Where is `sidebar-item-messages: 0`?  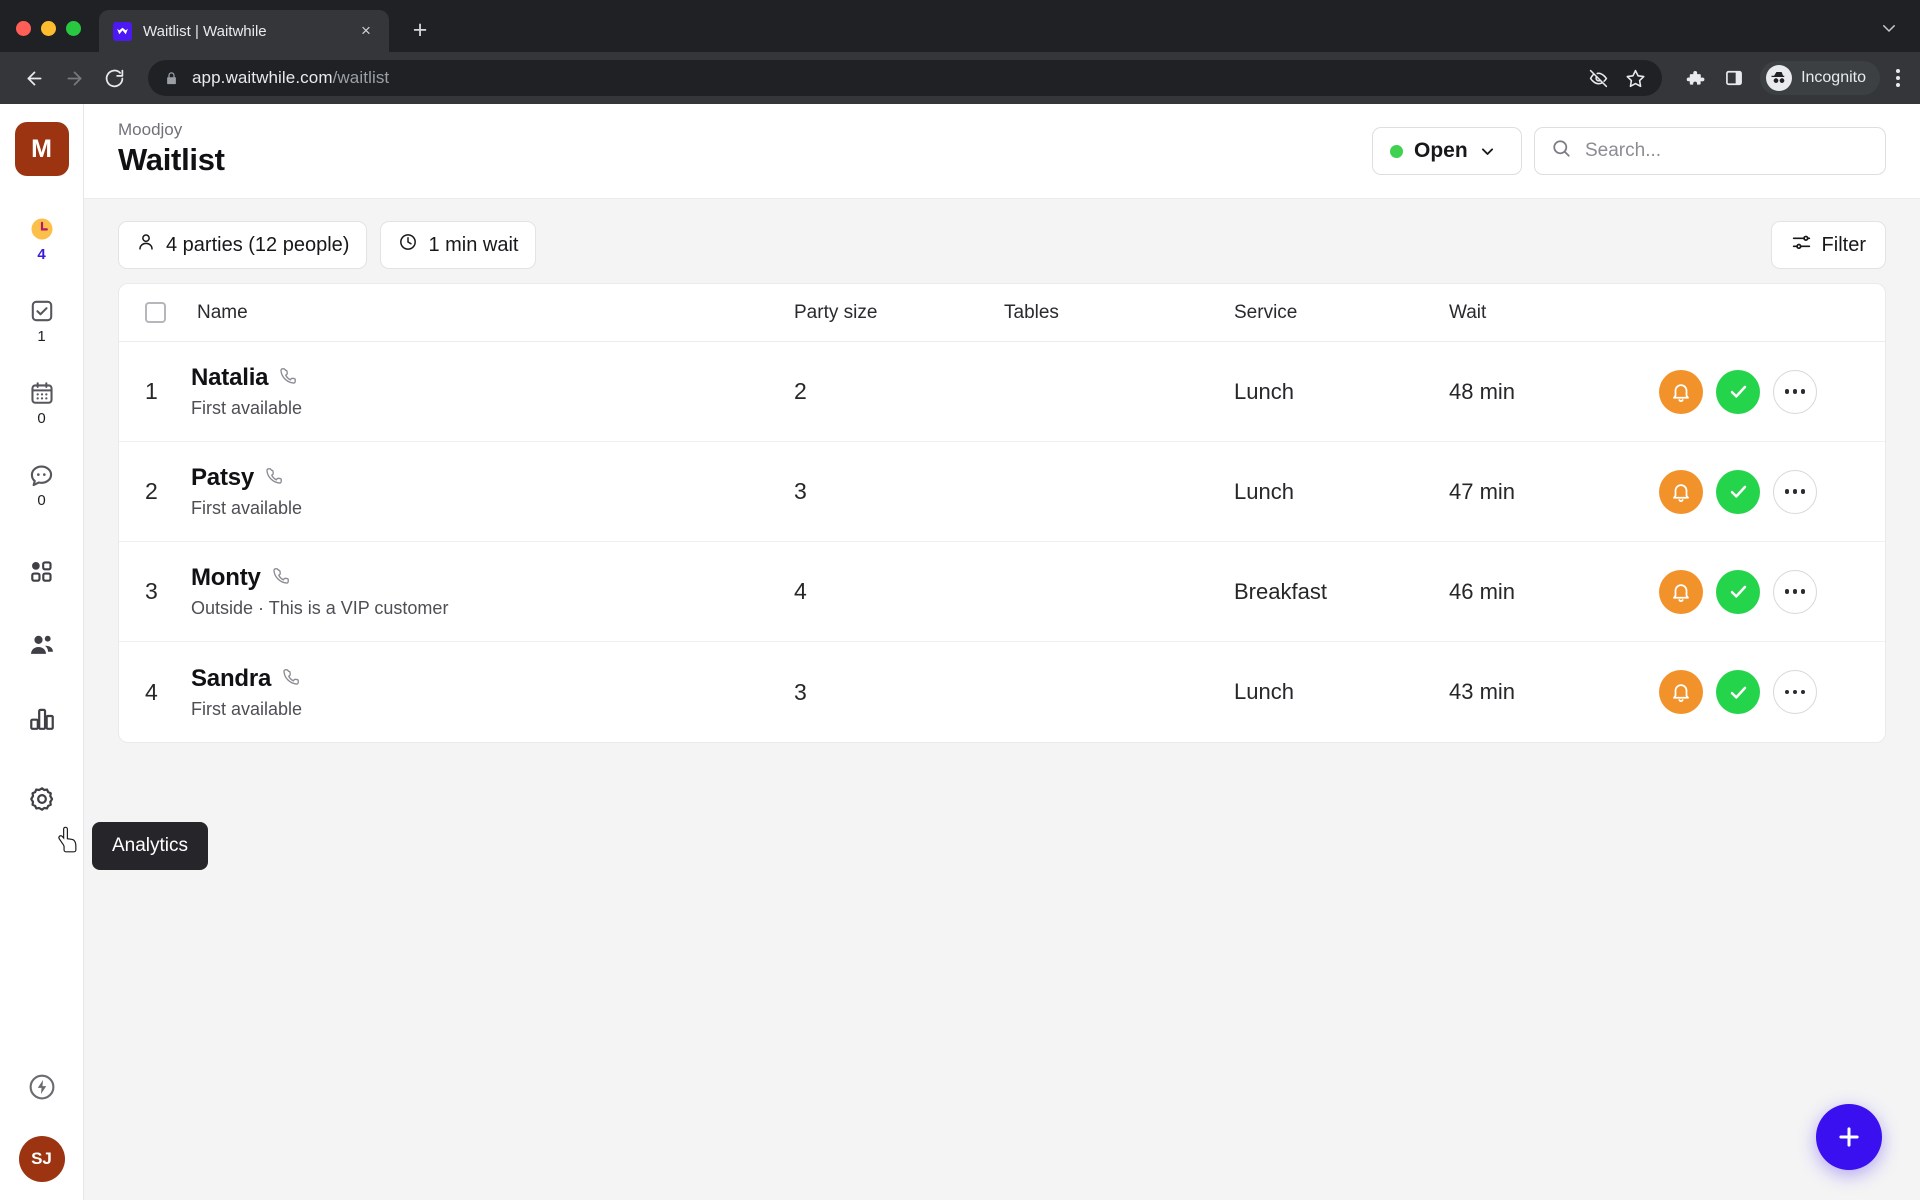
sidebar-item-messages: 0 is located at coordinates (41, 484).